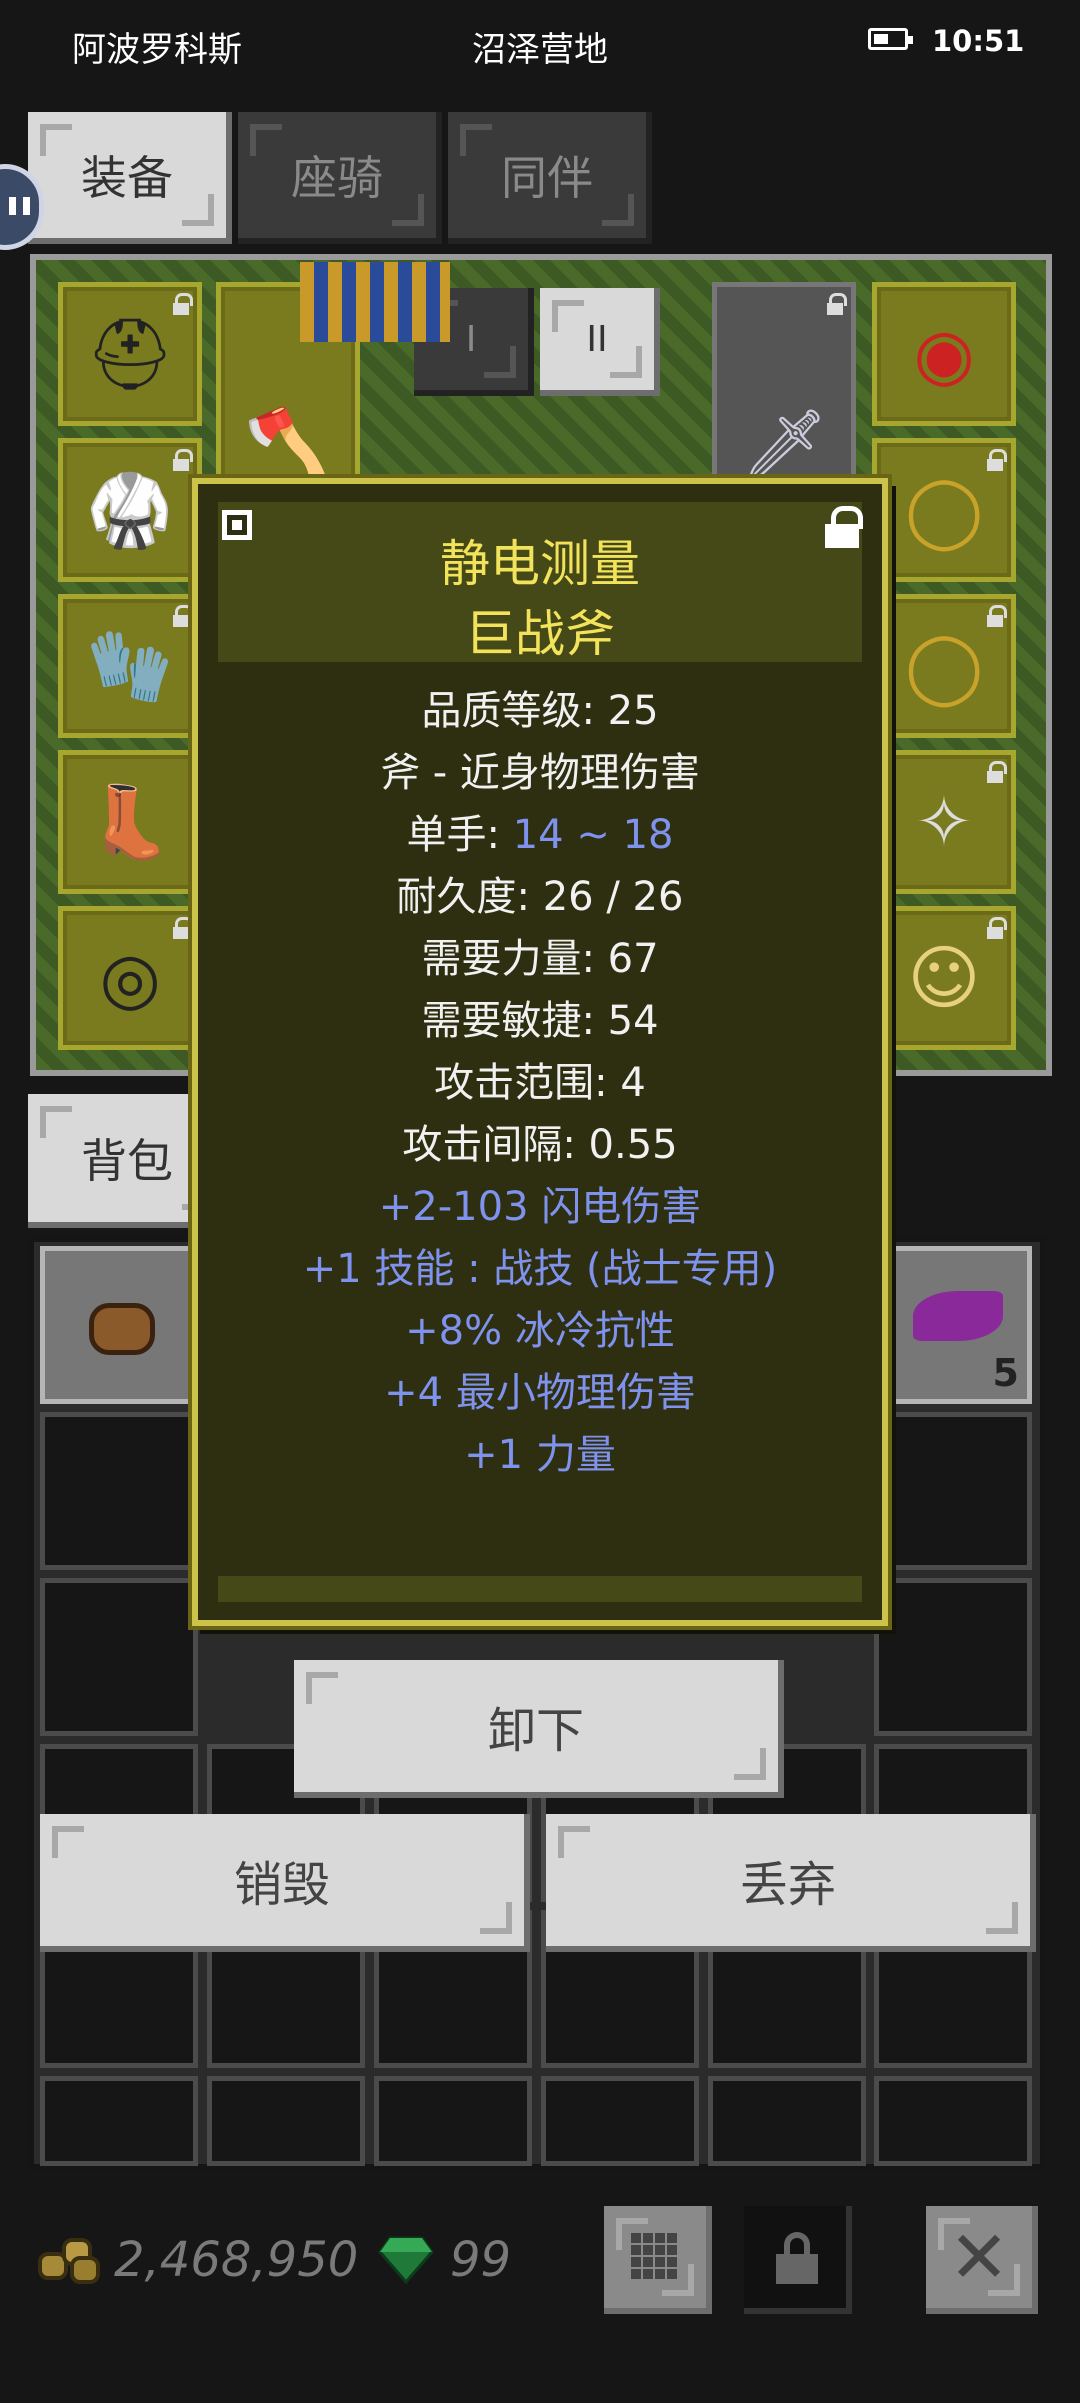 The width and height of the screenshot is (1080, 2403). I want to click on clock: 10:51, so click(978, 41).